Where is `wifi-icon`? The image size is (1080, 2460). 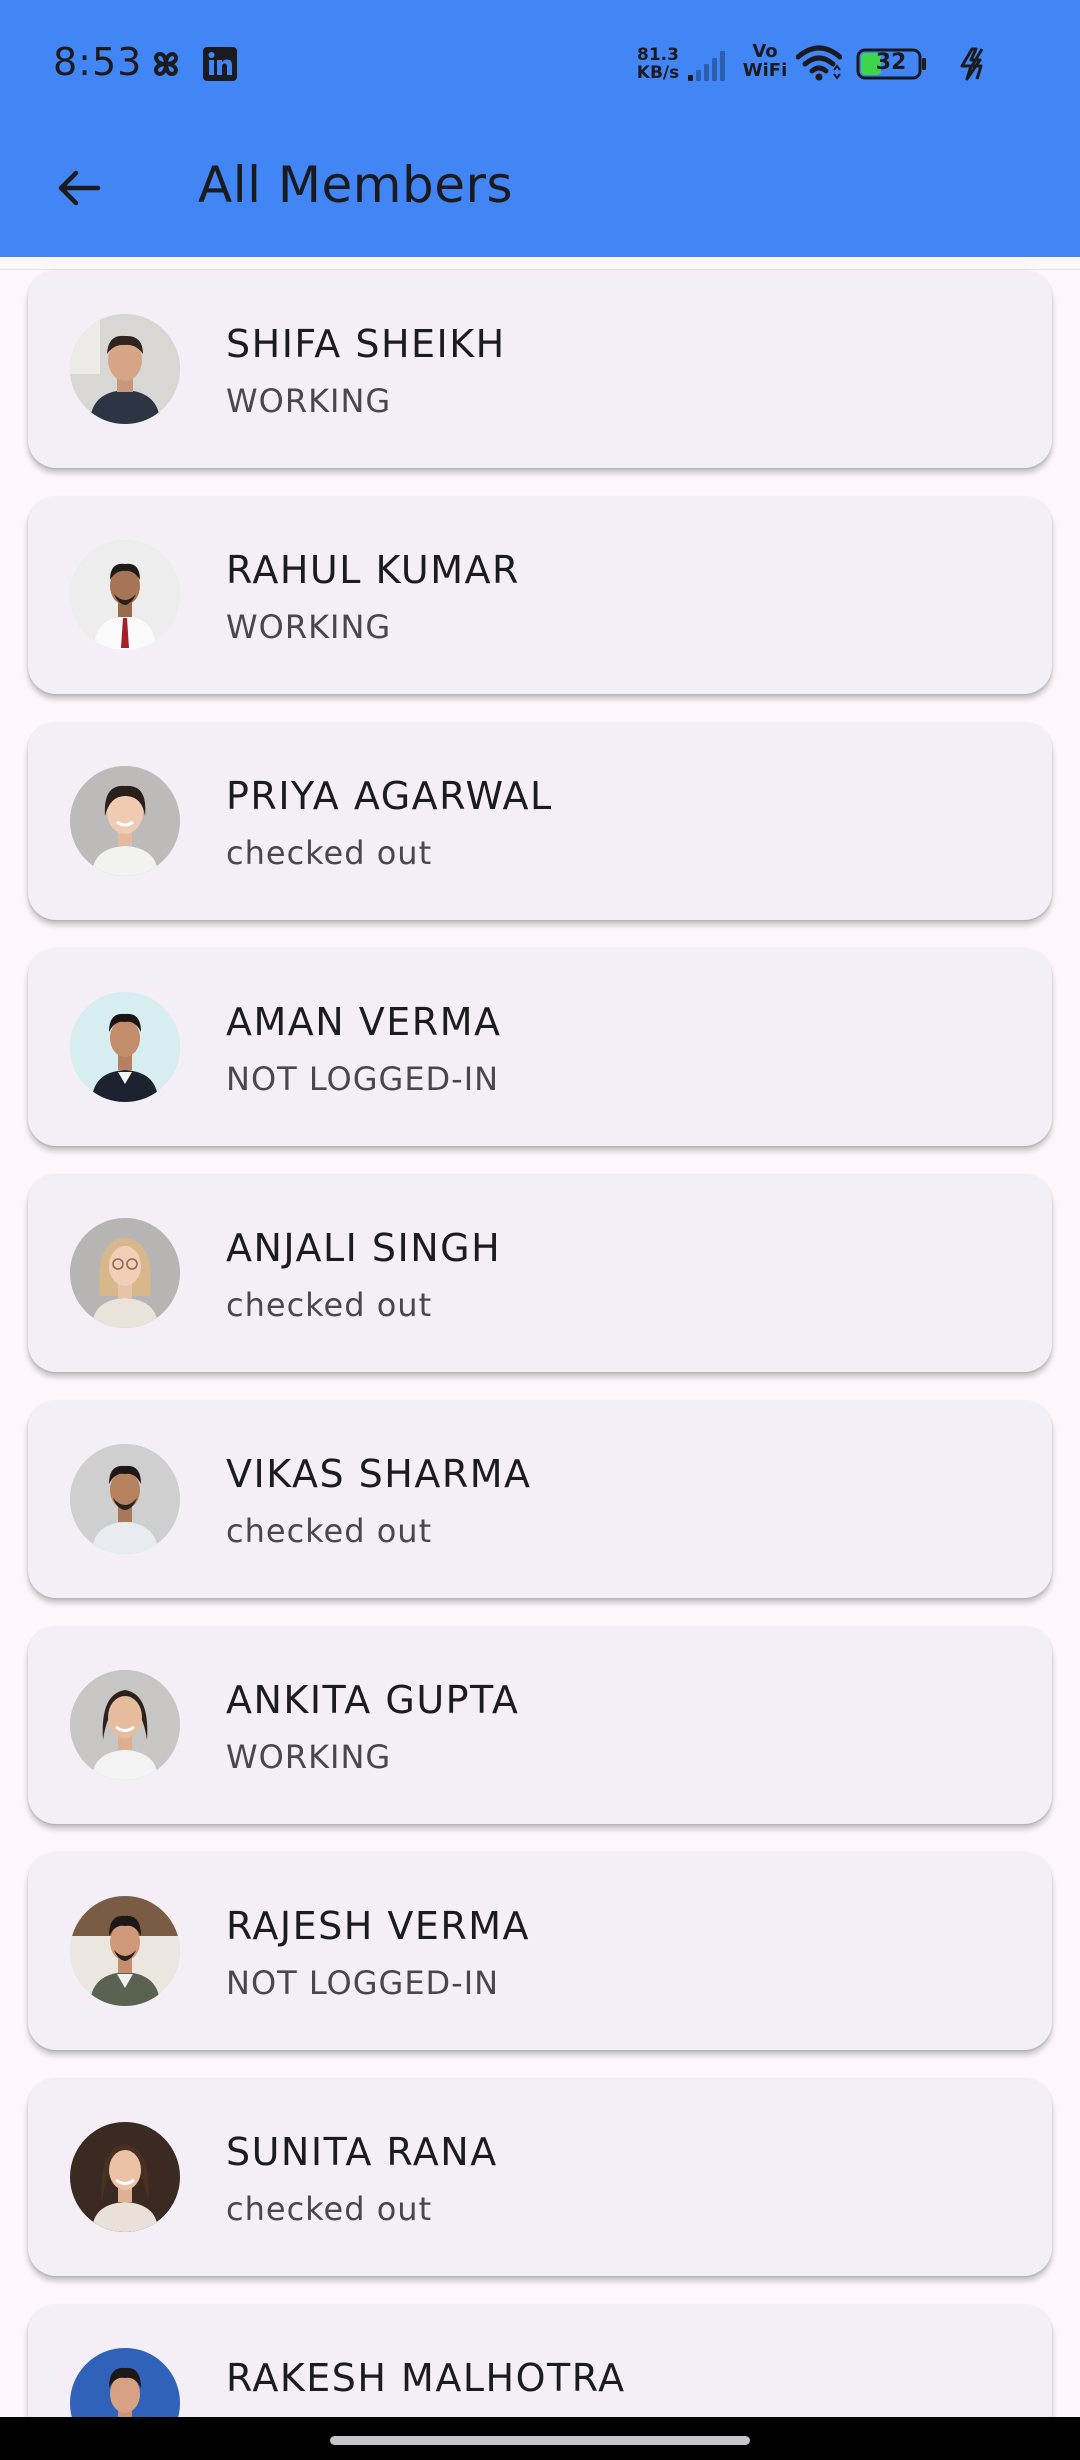
wifi-icon is located at coordinates (819, 65).